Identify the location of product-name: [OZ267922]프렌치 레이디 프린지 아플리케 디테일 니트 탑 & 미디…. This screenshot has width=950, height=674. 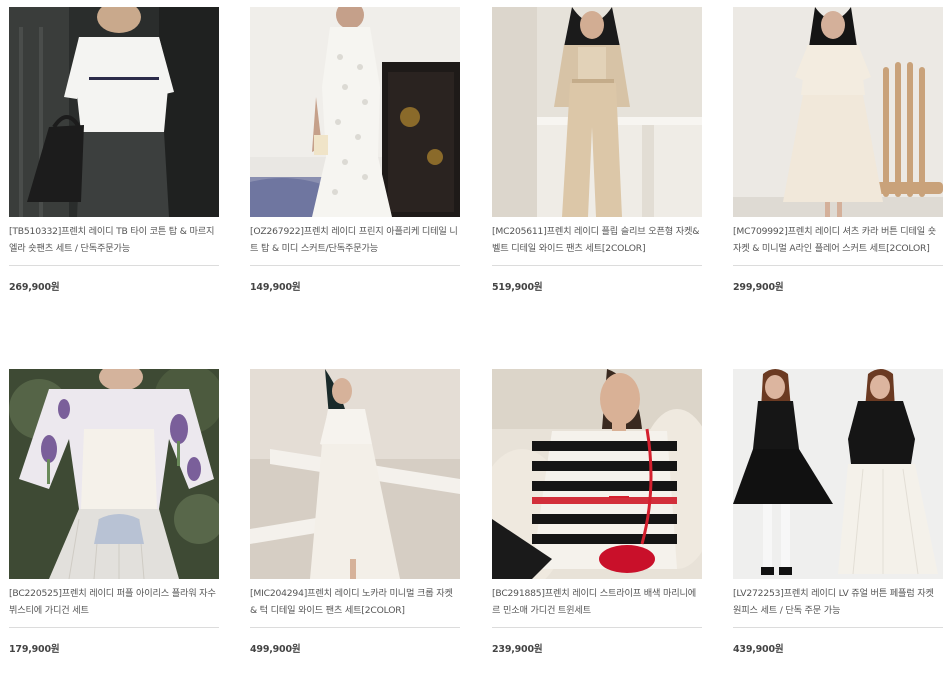
(355, 240).